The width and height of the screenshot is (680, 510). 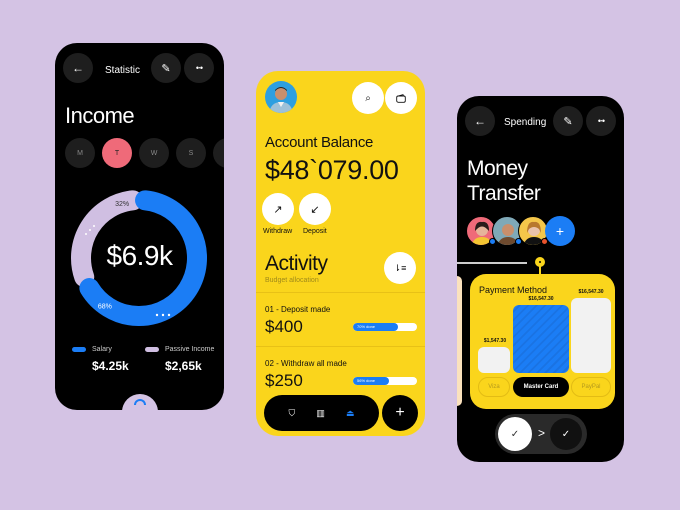 I want to click on activity-progress-bar: 56% done, so click(x=385, y=381).